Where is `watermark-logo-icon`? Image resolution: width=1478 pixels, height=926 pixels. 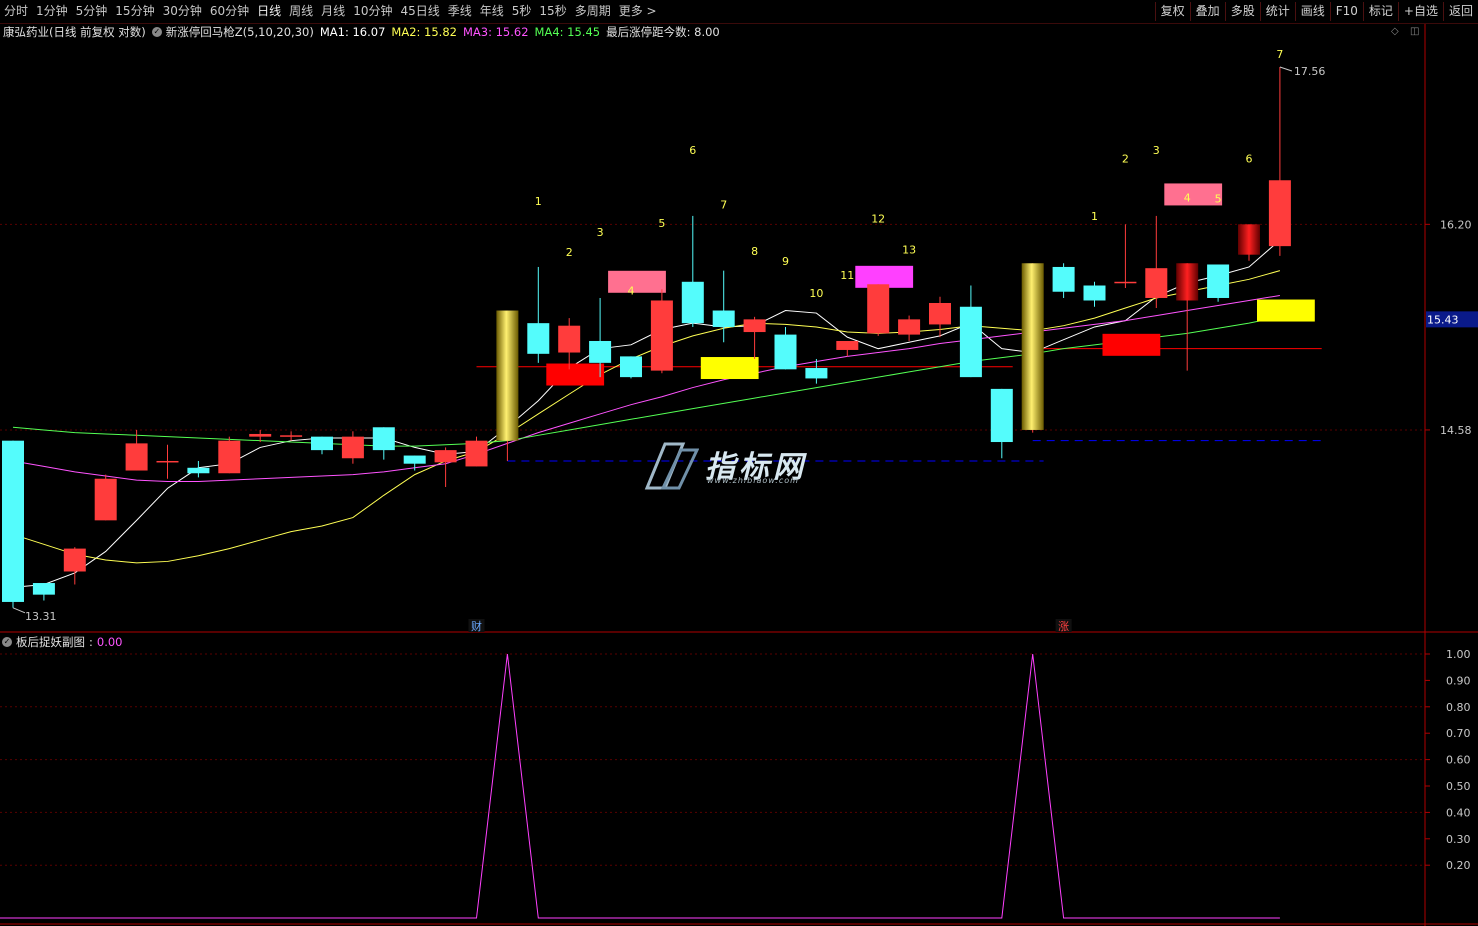 watermark-logo-icon is located at coordinates (672, 466).